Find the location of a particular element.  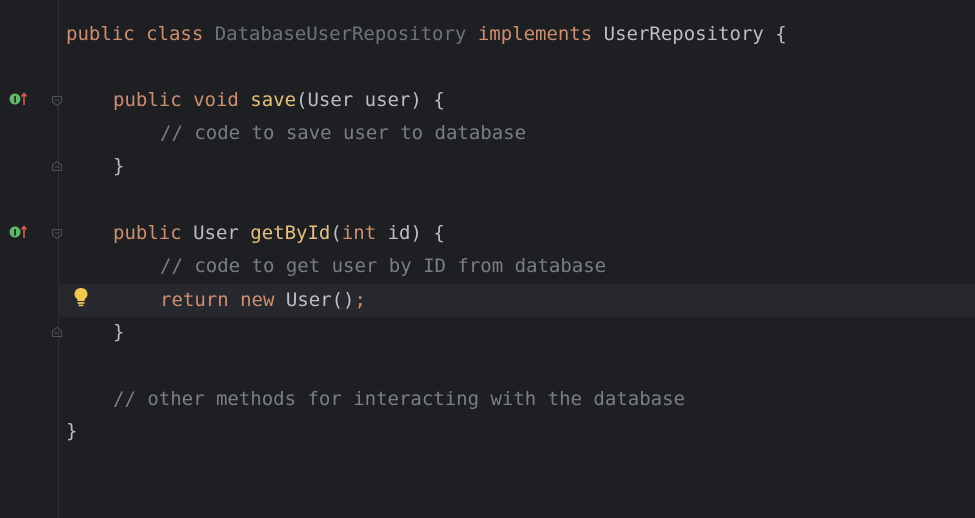

code-line-class-close: } is located at coordinates (71, 431).